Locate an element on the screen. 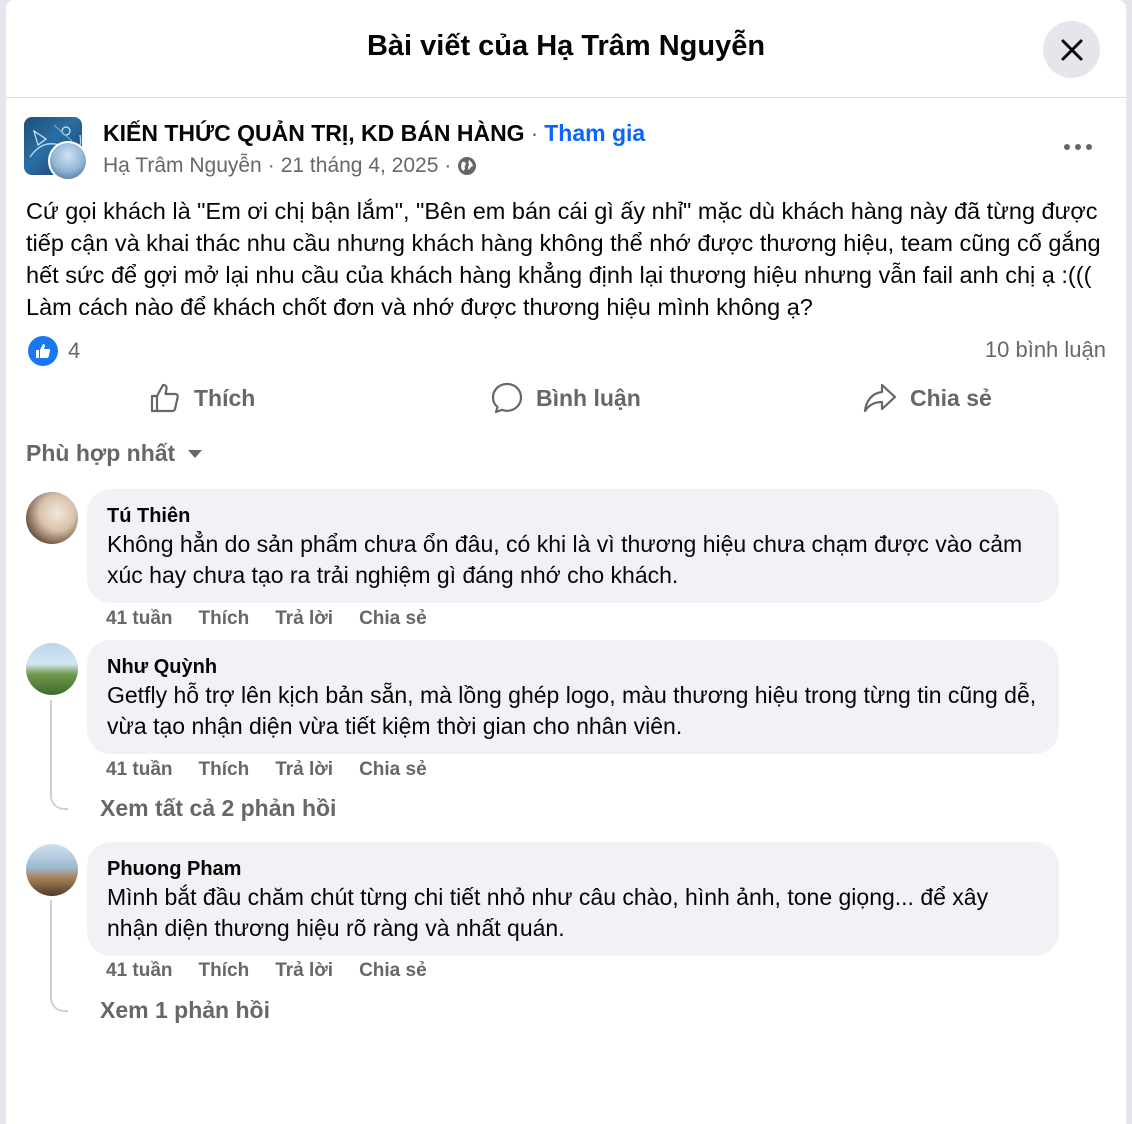 The height and width of the screenshot is (1124, 1132). post-header-line: KIẾN THỨC QUẢN TRỊ, KD BÁN HÀNG · Tham gia is located at coordinates (374, 133).